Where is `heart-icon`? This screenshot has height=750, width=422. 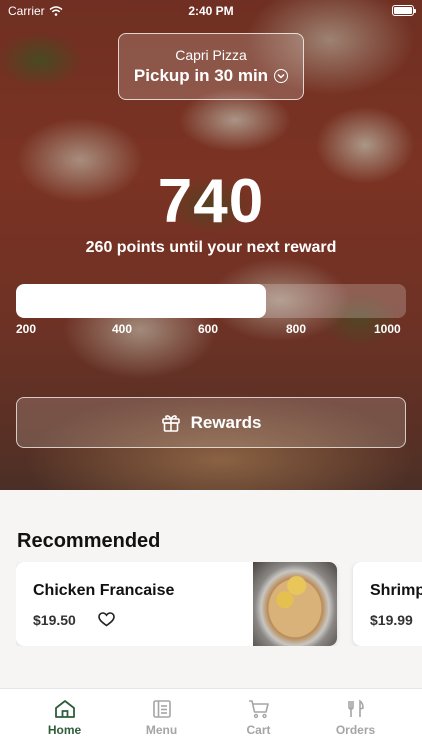 heart-icon is located at coordinates (106, 619).